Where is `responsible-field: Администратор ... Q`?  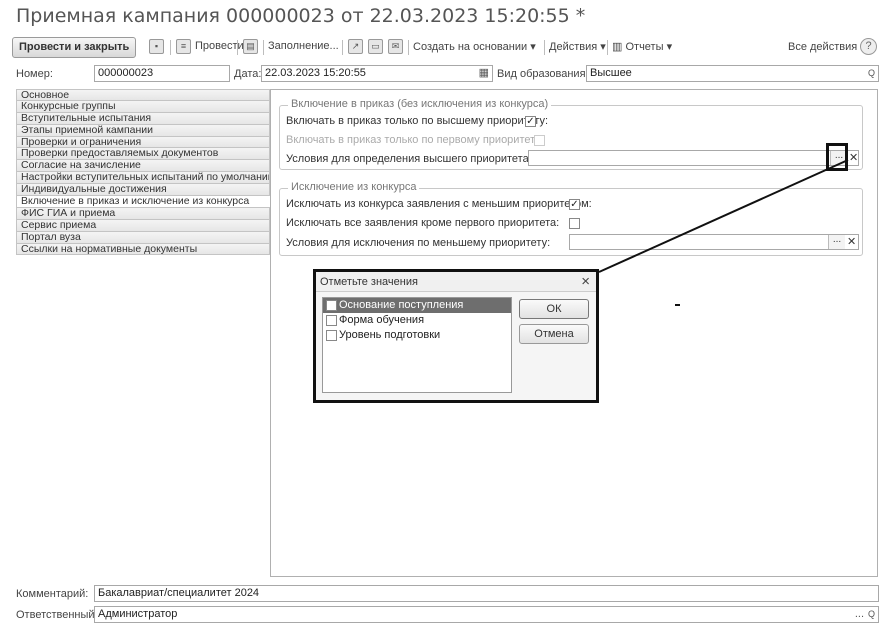
responsible-field: Администратор ... Q is located at coordinates (486, 614).